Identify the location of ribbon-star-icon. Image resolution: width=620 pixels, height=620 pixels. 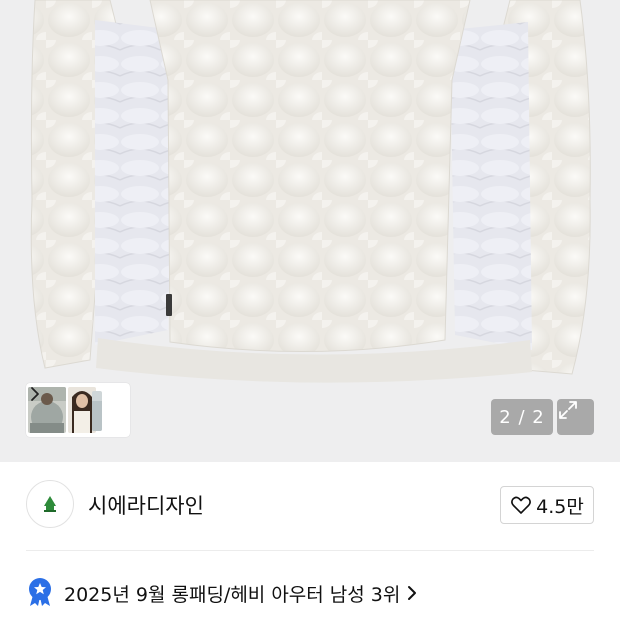
(40, 592).